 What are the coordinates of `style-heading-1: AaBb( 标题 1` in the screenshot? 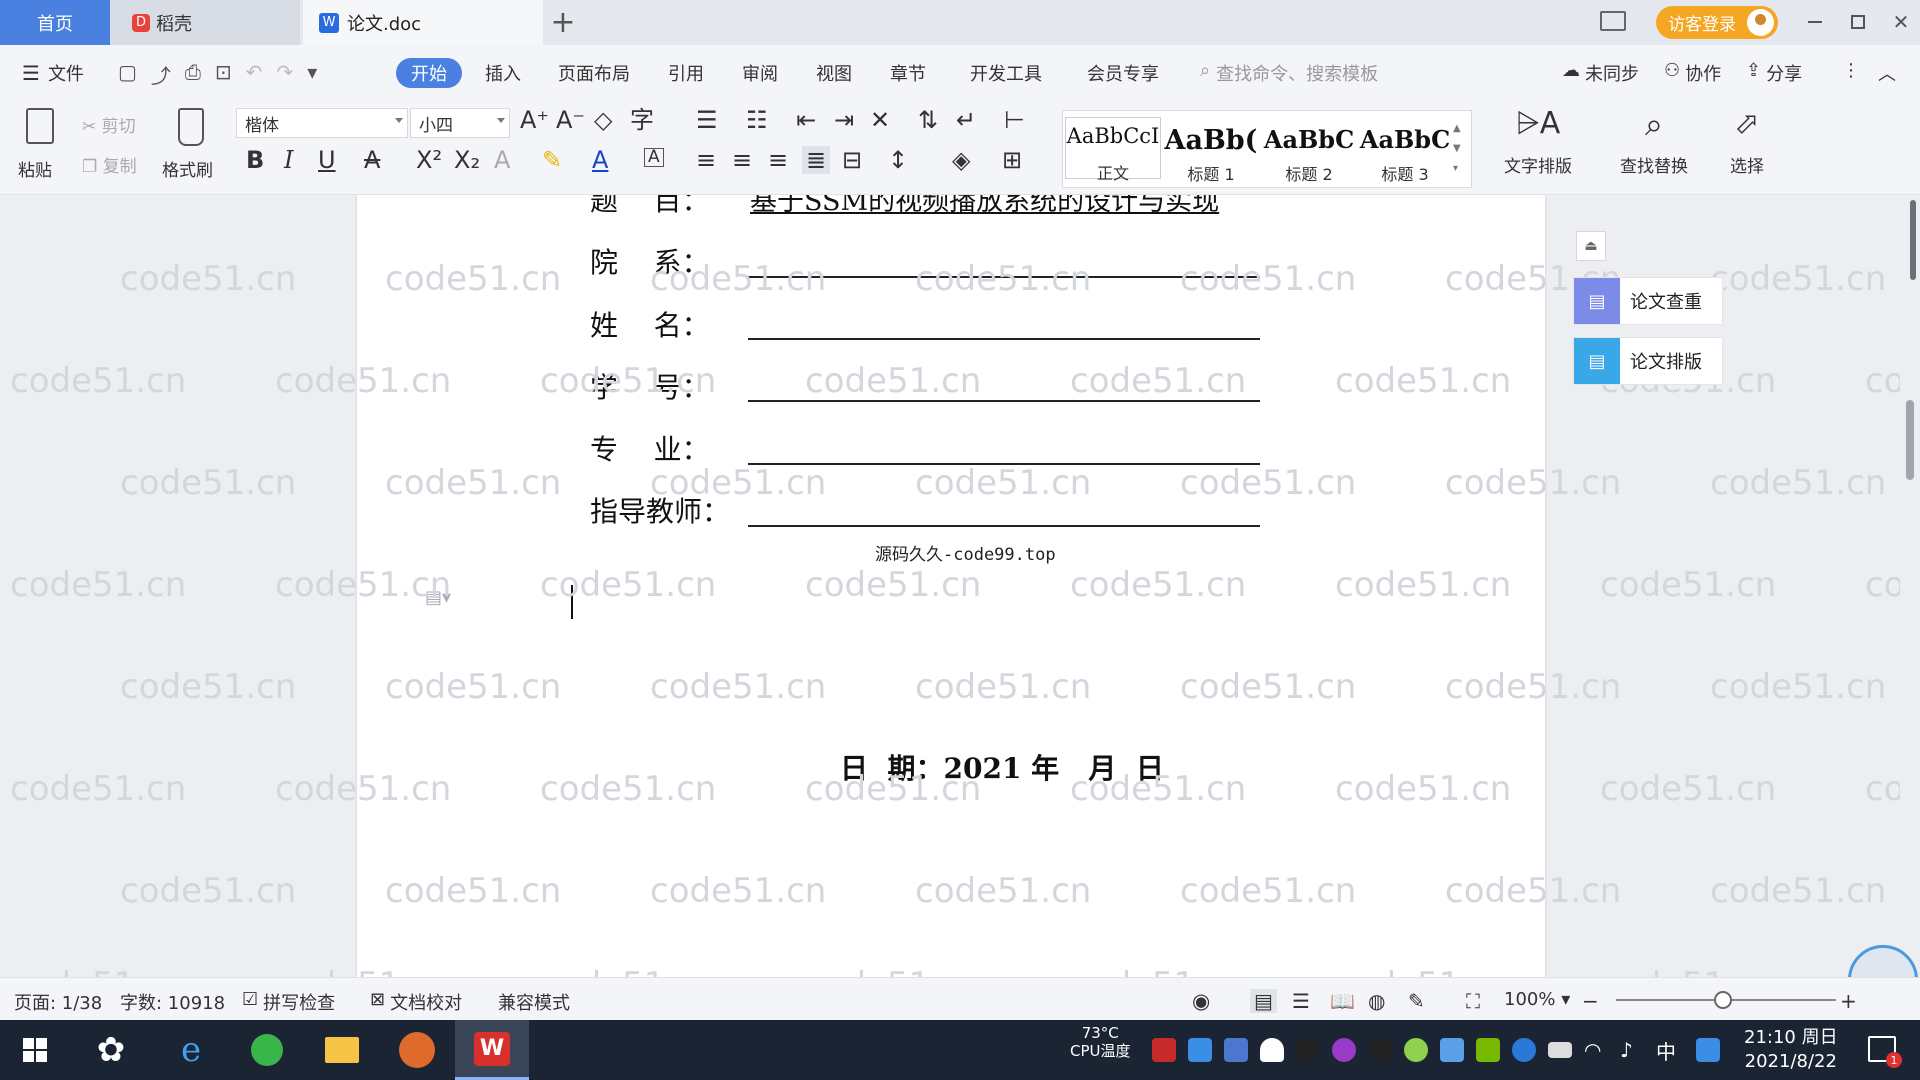 It's located at (1211, 155).